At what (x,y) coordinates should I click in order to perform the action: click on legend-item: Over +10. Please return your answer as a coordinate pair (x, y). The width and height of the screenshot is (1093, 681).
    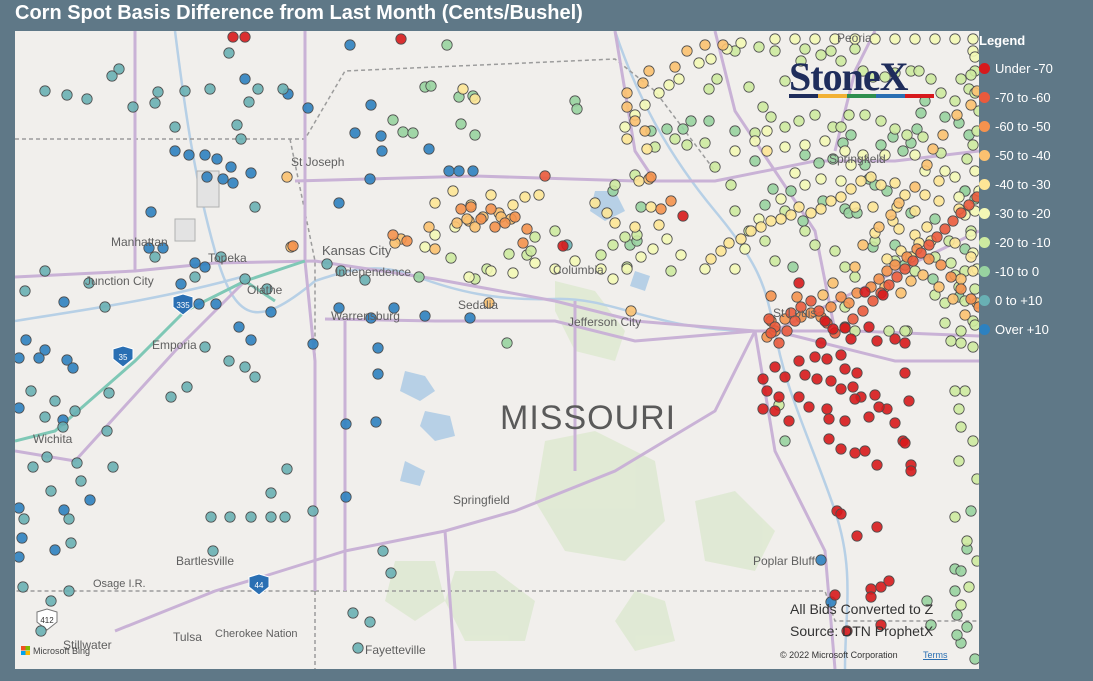
    Looking at the image, I should click on (1035, 329).